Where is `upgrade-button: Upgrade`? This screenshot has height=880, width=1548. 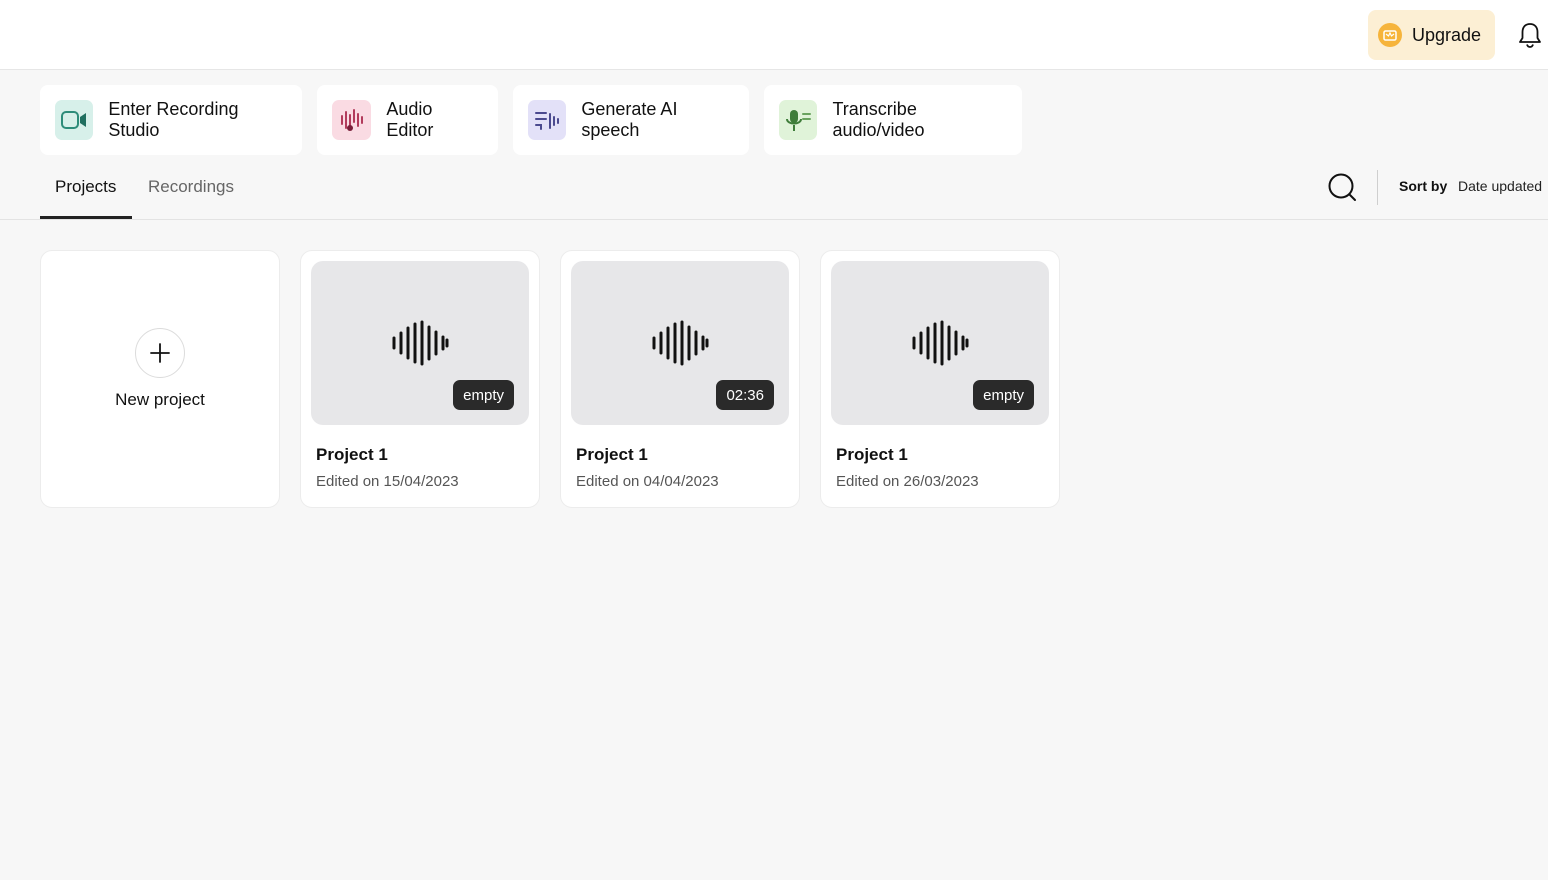
upgrade-button: Upgrade is located at coordinates (1431, 35).